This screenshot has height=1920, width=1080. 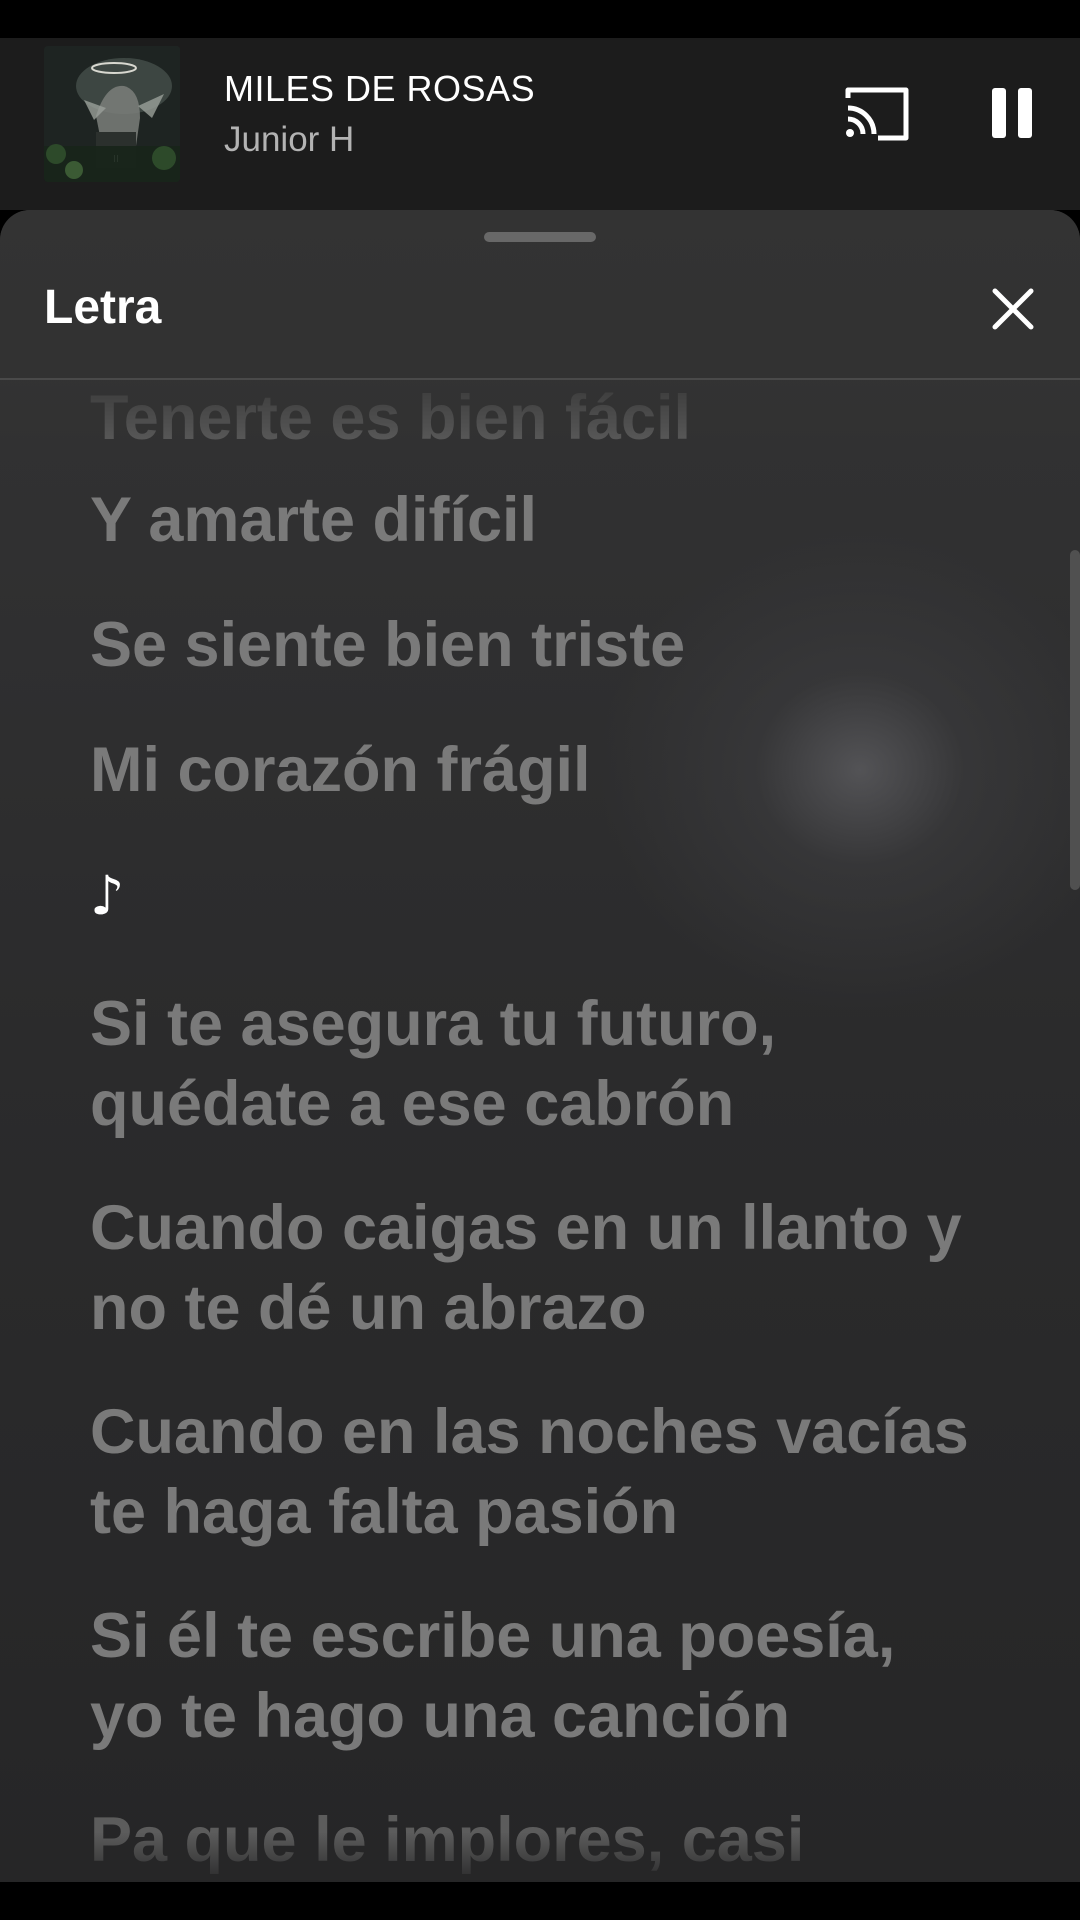 I want to click on close-icon, so click(x=1013, y=309).